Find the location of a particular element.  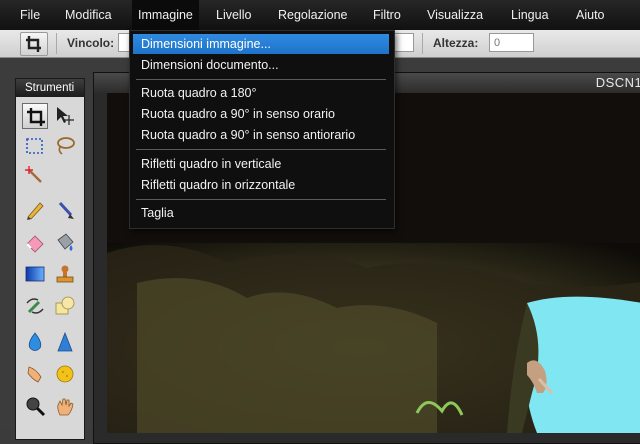

eraser-tool is located at coordinates (35, 242).